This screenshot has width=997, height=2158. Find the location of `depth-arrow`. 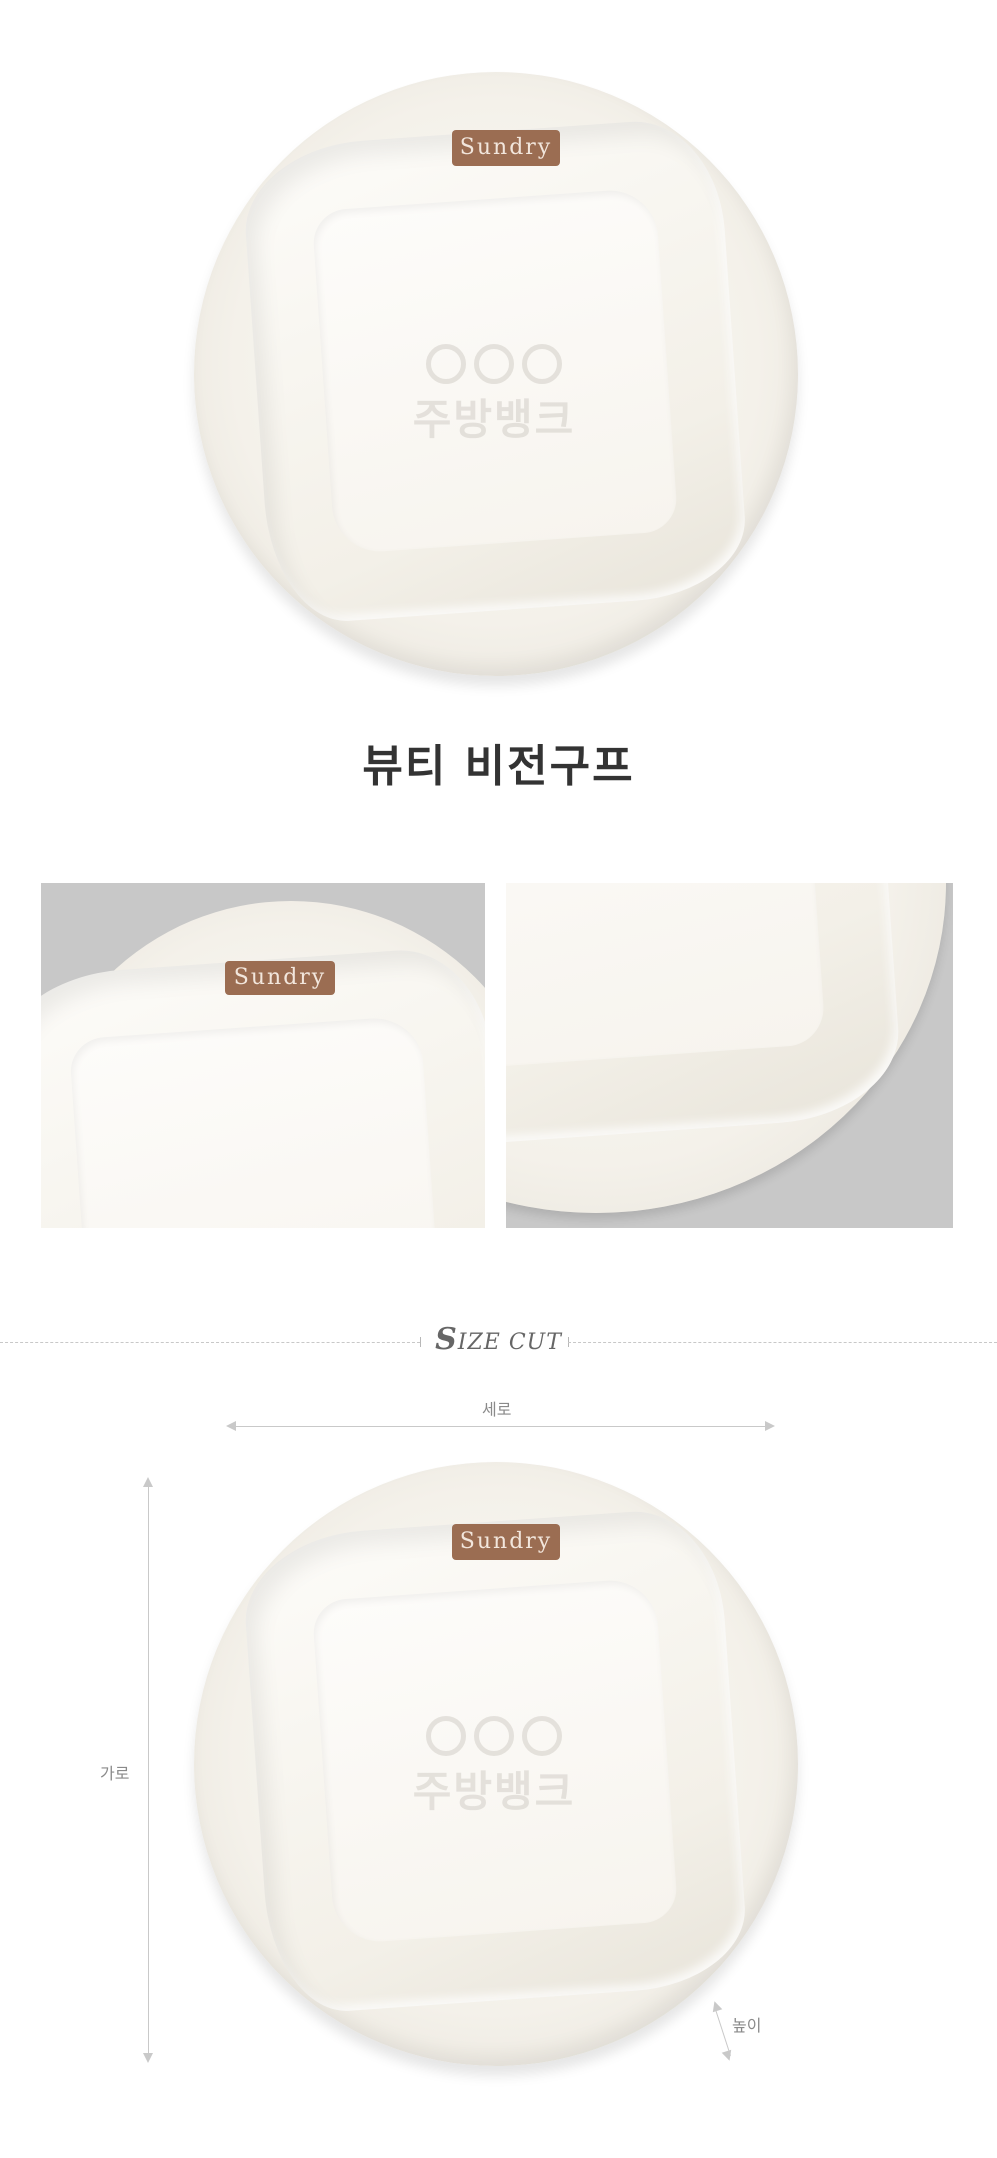

depth-arrow is located at coordinates (722, 2031).